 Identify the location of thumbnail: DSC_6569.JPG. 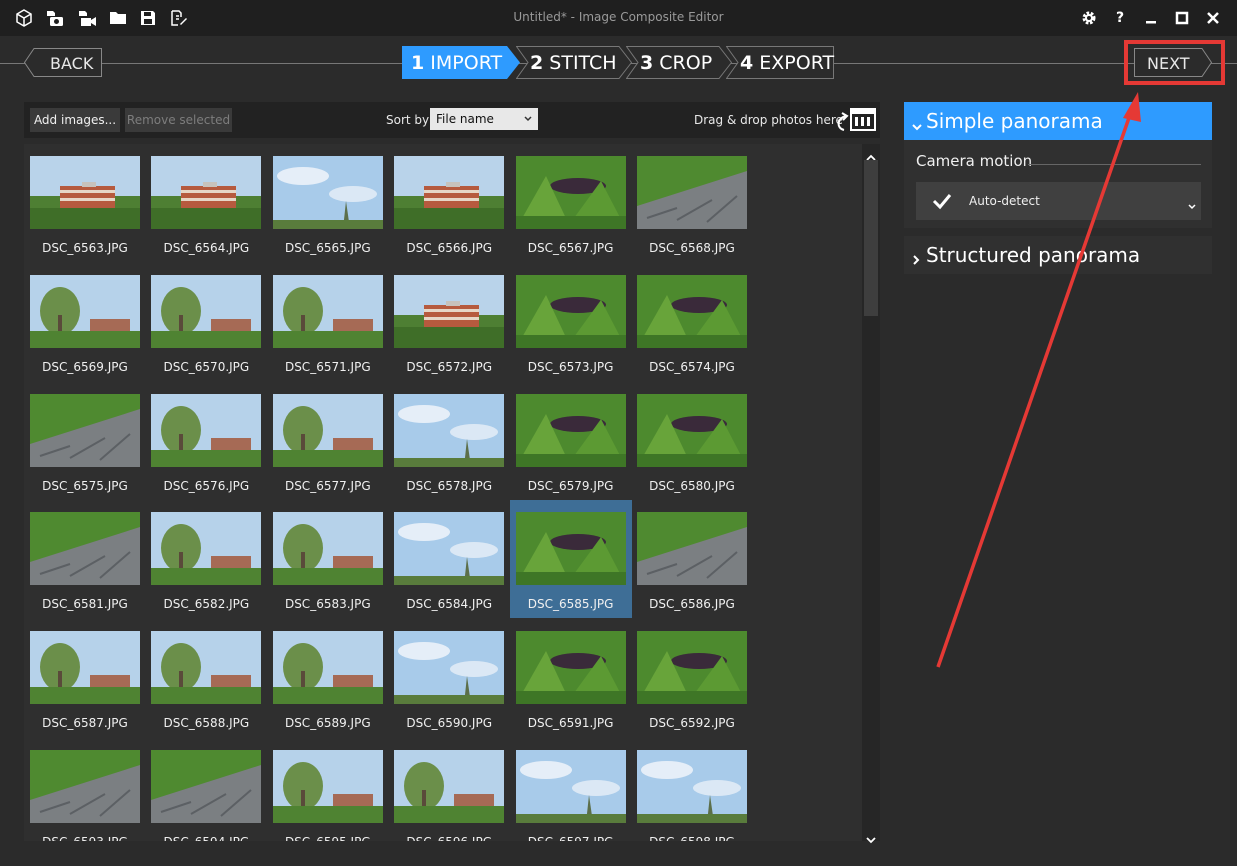
(82, 318).